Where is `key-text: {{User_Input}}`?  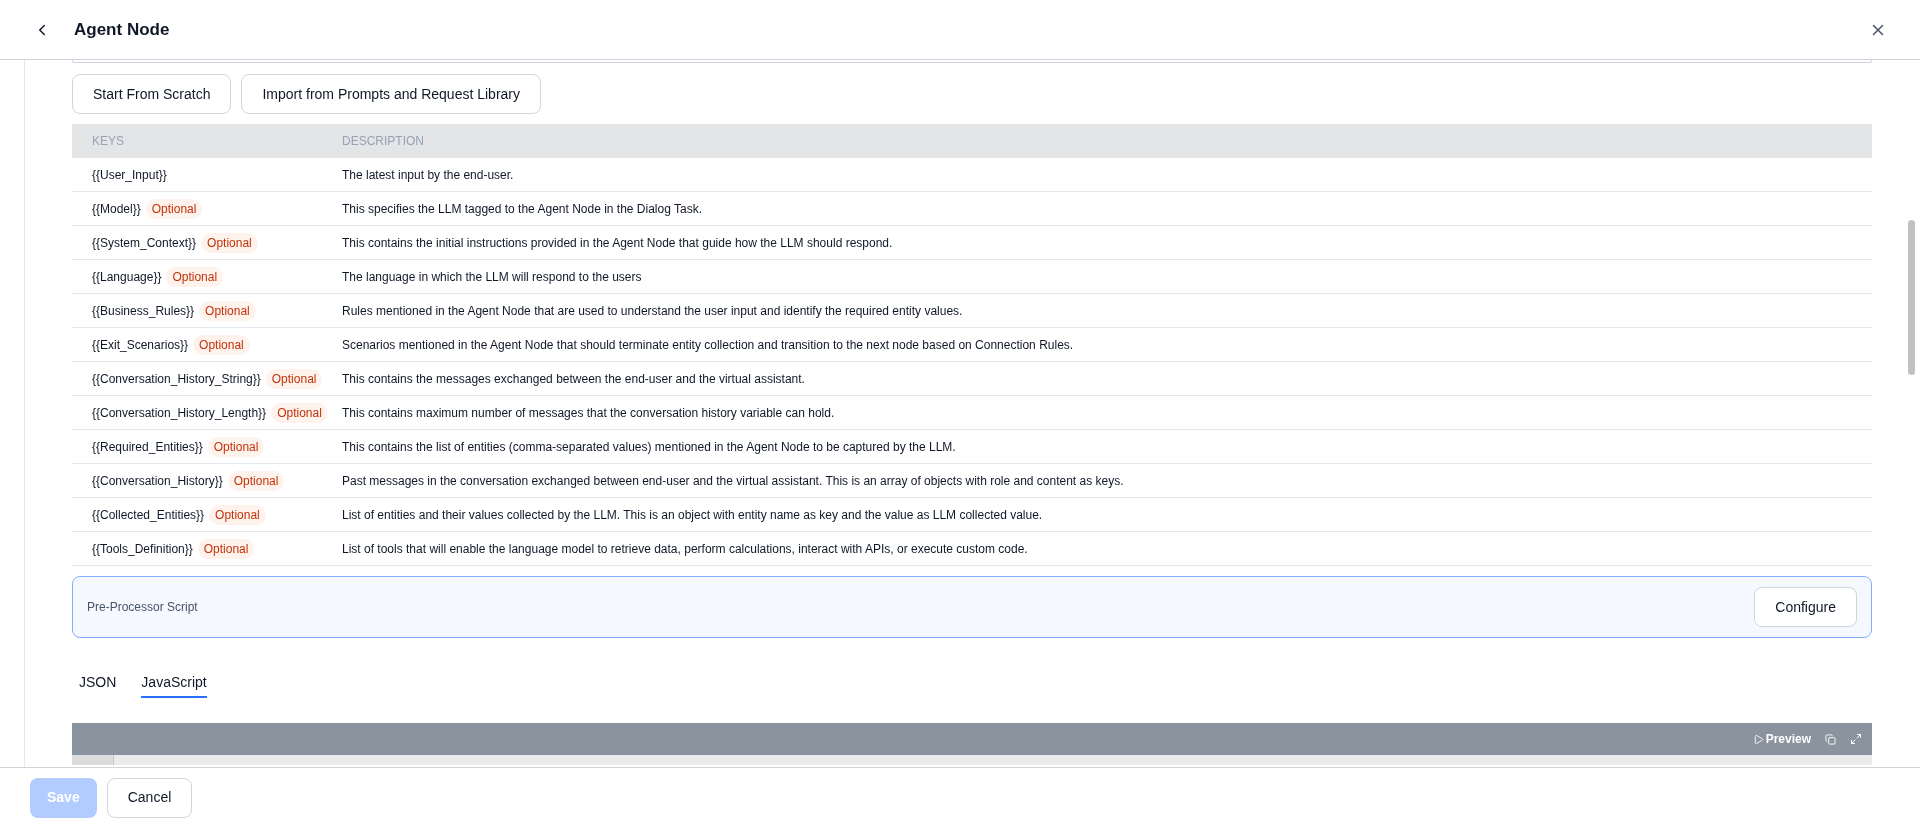
key-text: {{User_Input}} is located at coordinates (129, 175).